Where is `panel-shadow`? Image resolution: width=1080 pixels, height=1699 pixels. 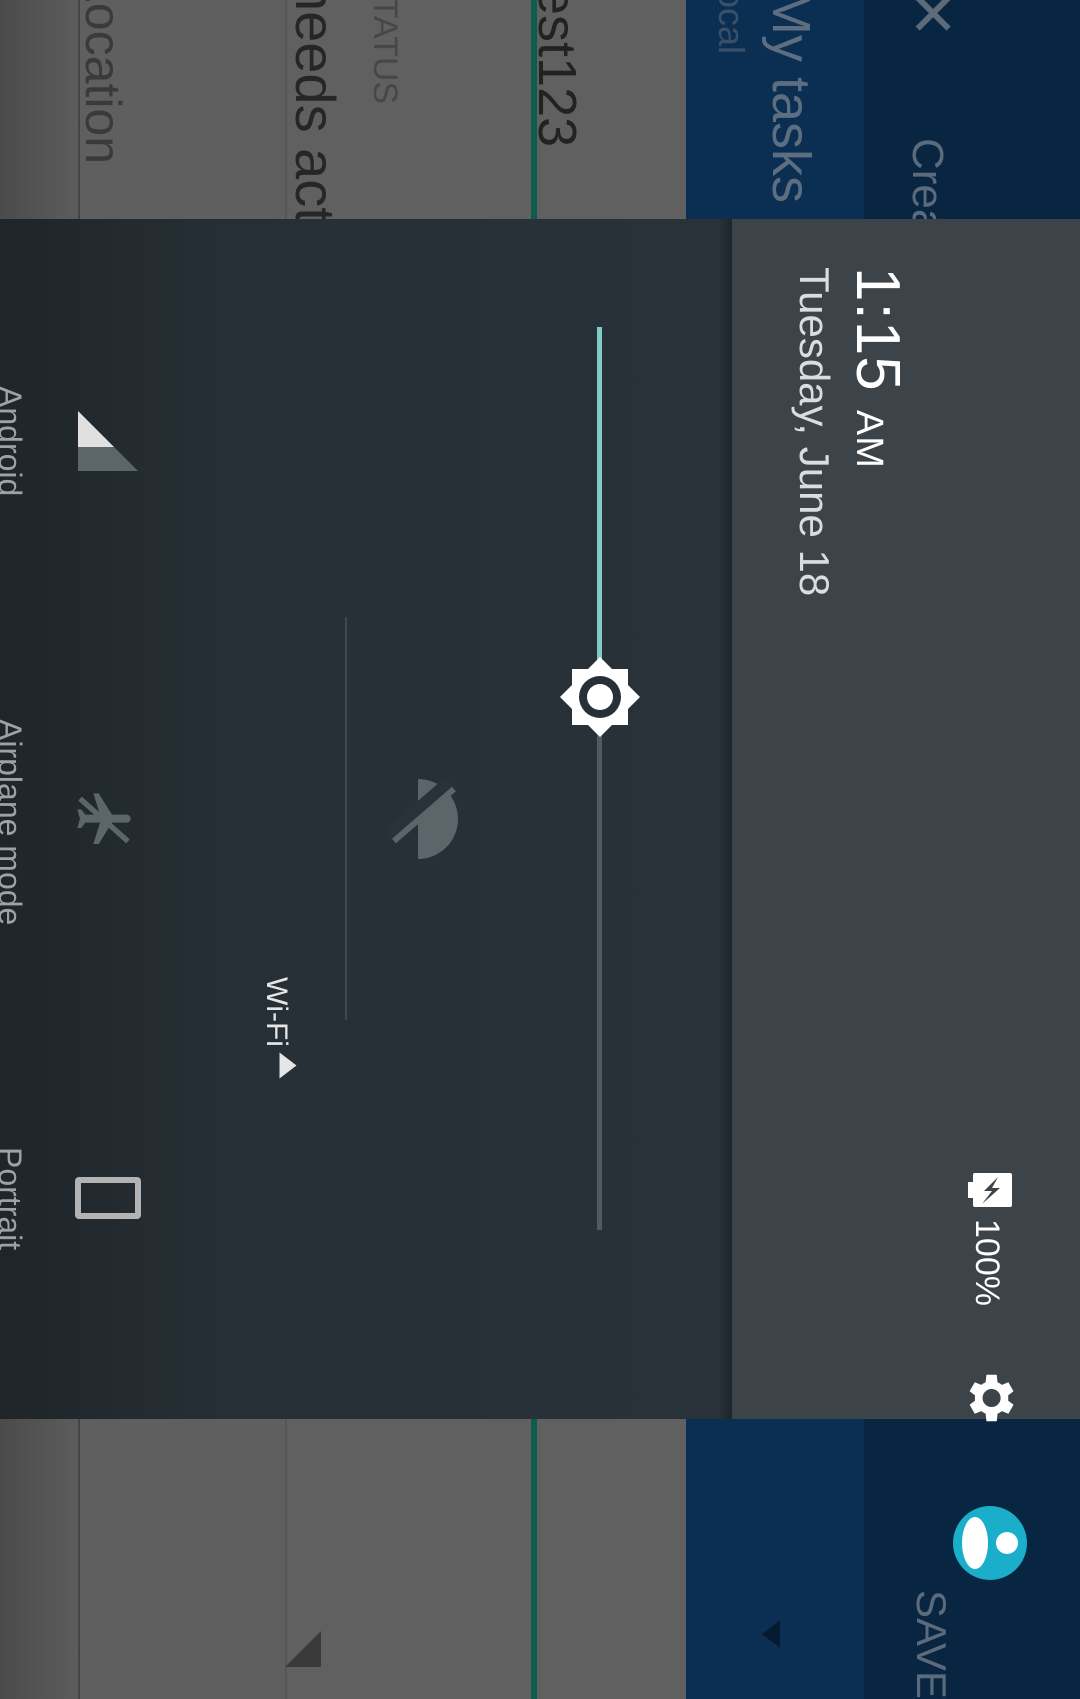 panel-shadow is located at coordinates (725, 819).